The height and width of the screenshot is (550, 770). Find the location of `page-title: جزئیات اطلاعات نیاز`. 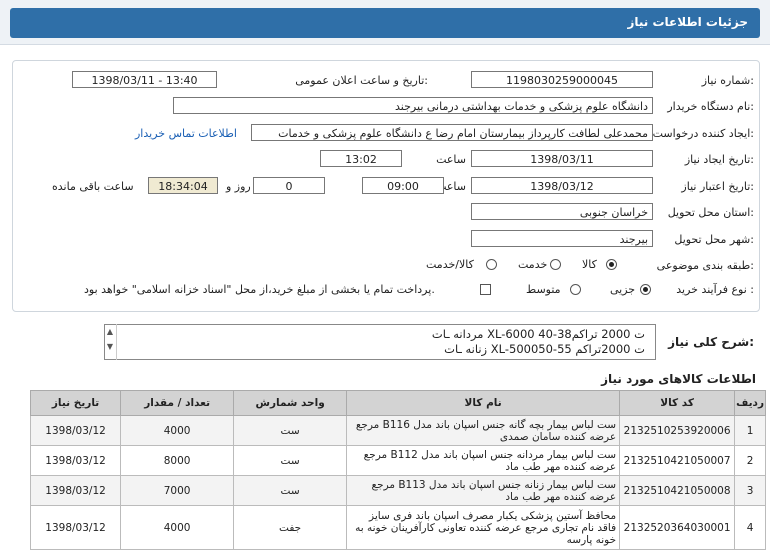

page-title: جزئیات اطلاعات نیاز is located at coordinates (687, 22).